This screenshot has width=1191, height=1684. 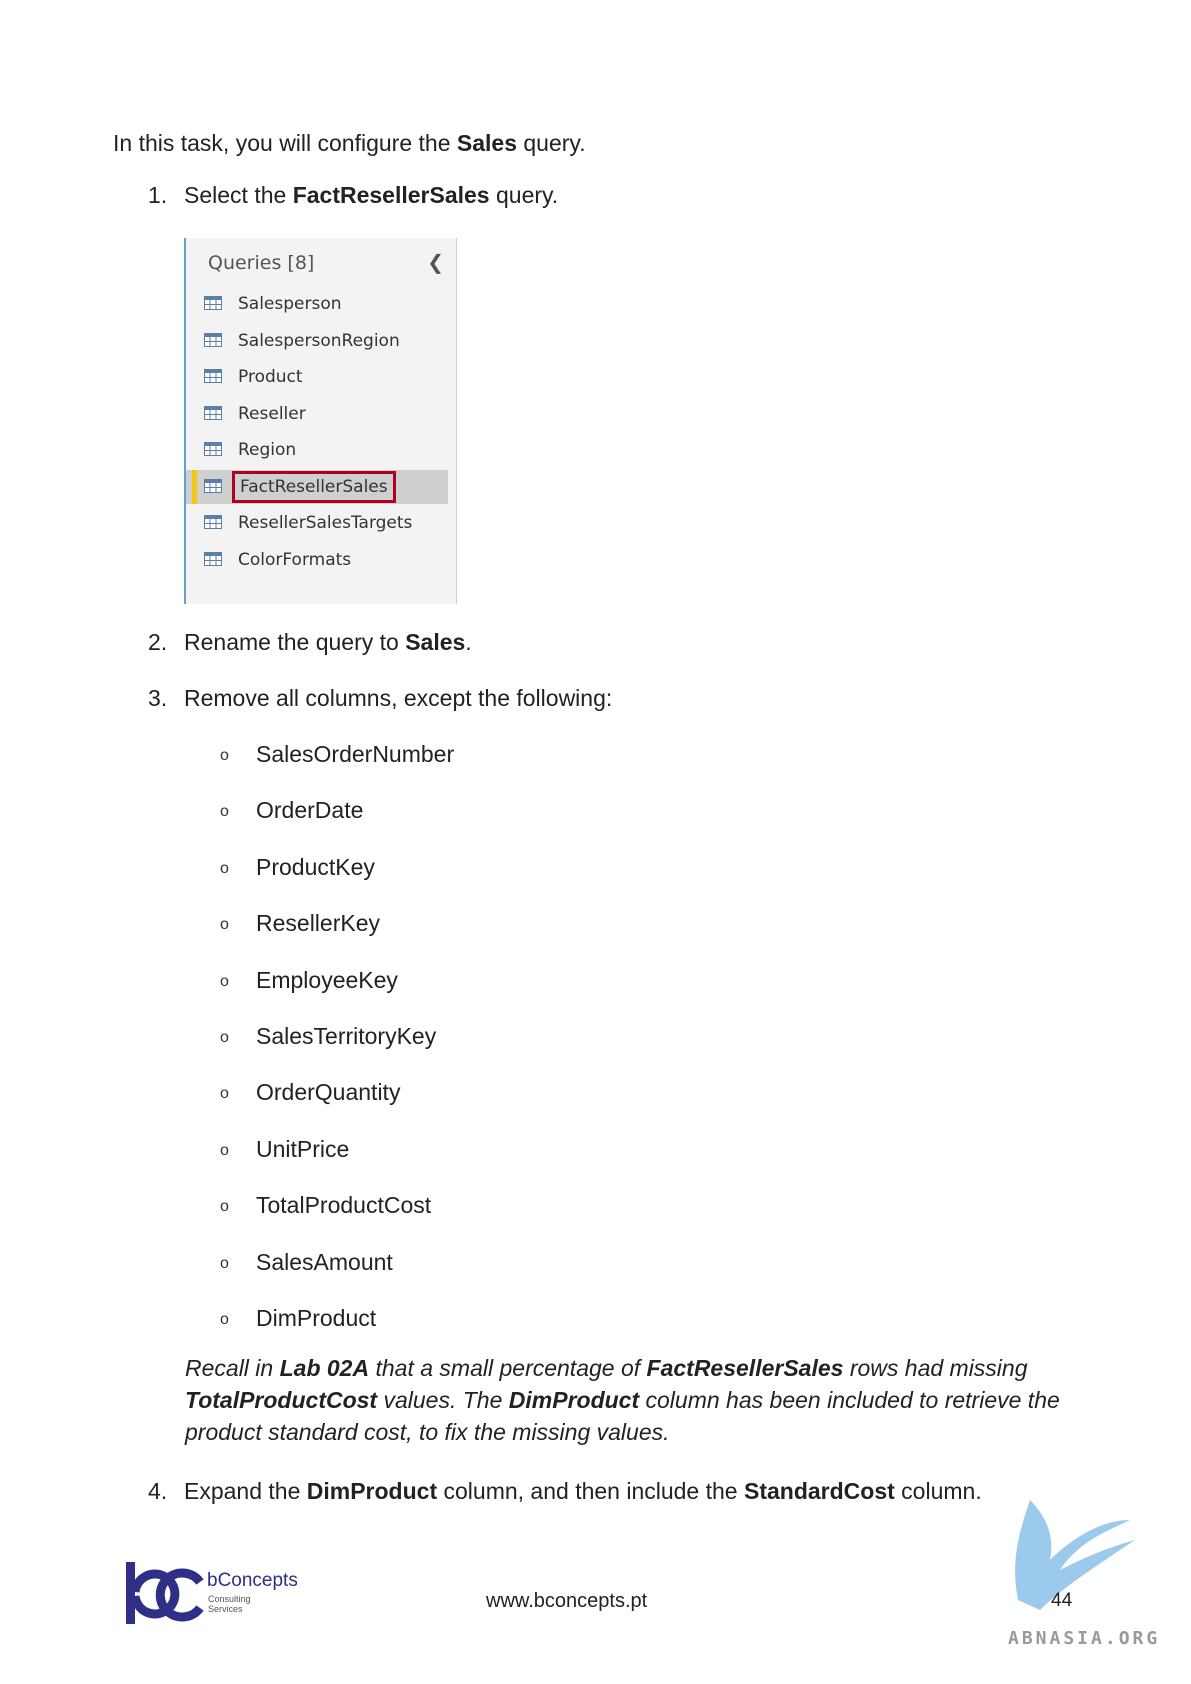 What do you see at coordinates (317, 377) in the screenshot?
I see `query-item: Product` at bounding box center [317, 377].